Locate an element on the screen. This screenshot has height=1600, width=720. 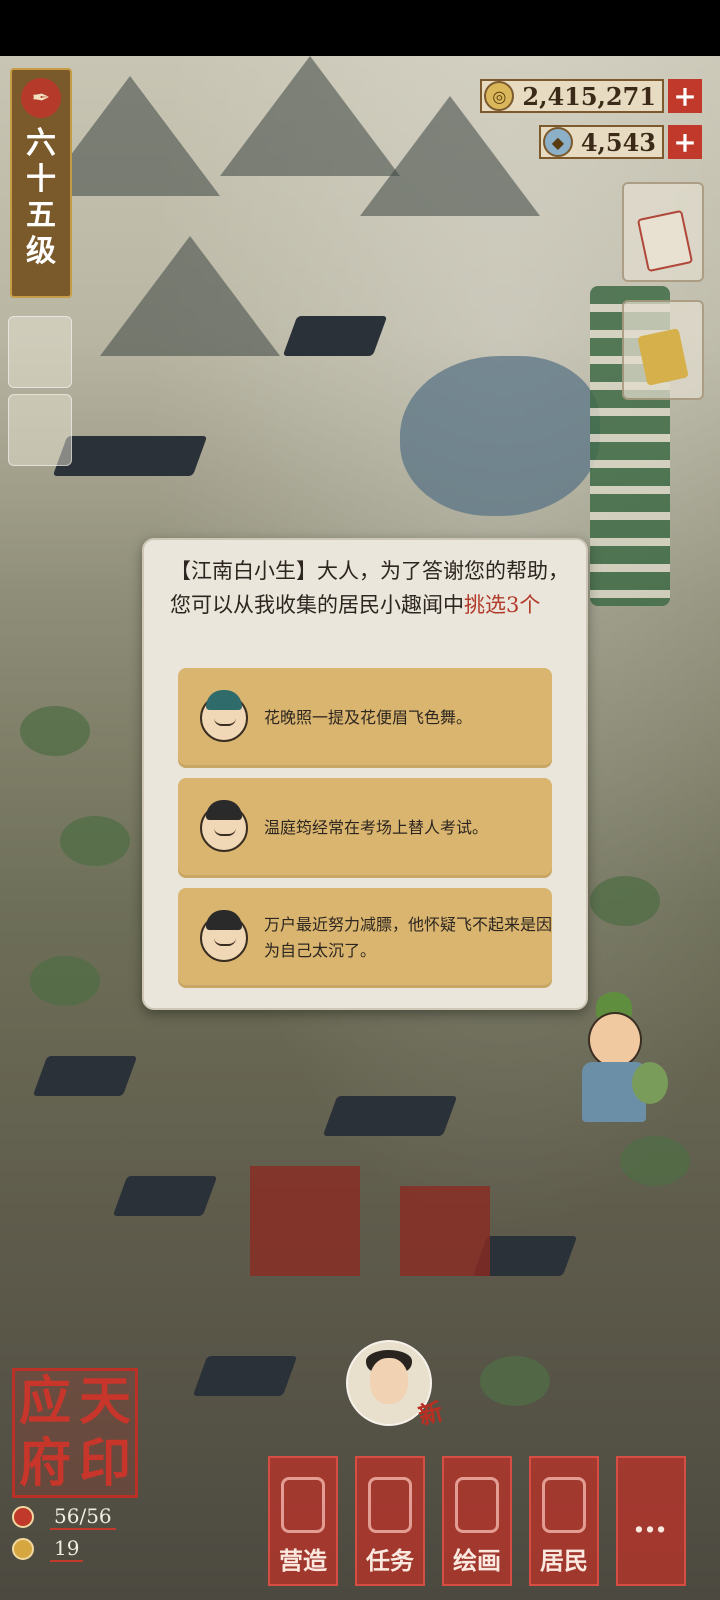
painting-scroll-icon is located at coordinates (477, 1505).